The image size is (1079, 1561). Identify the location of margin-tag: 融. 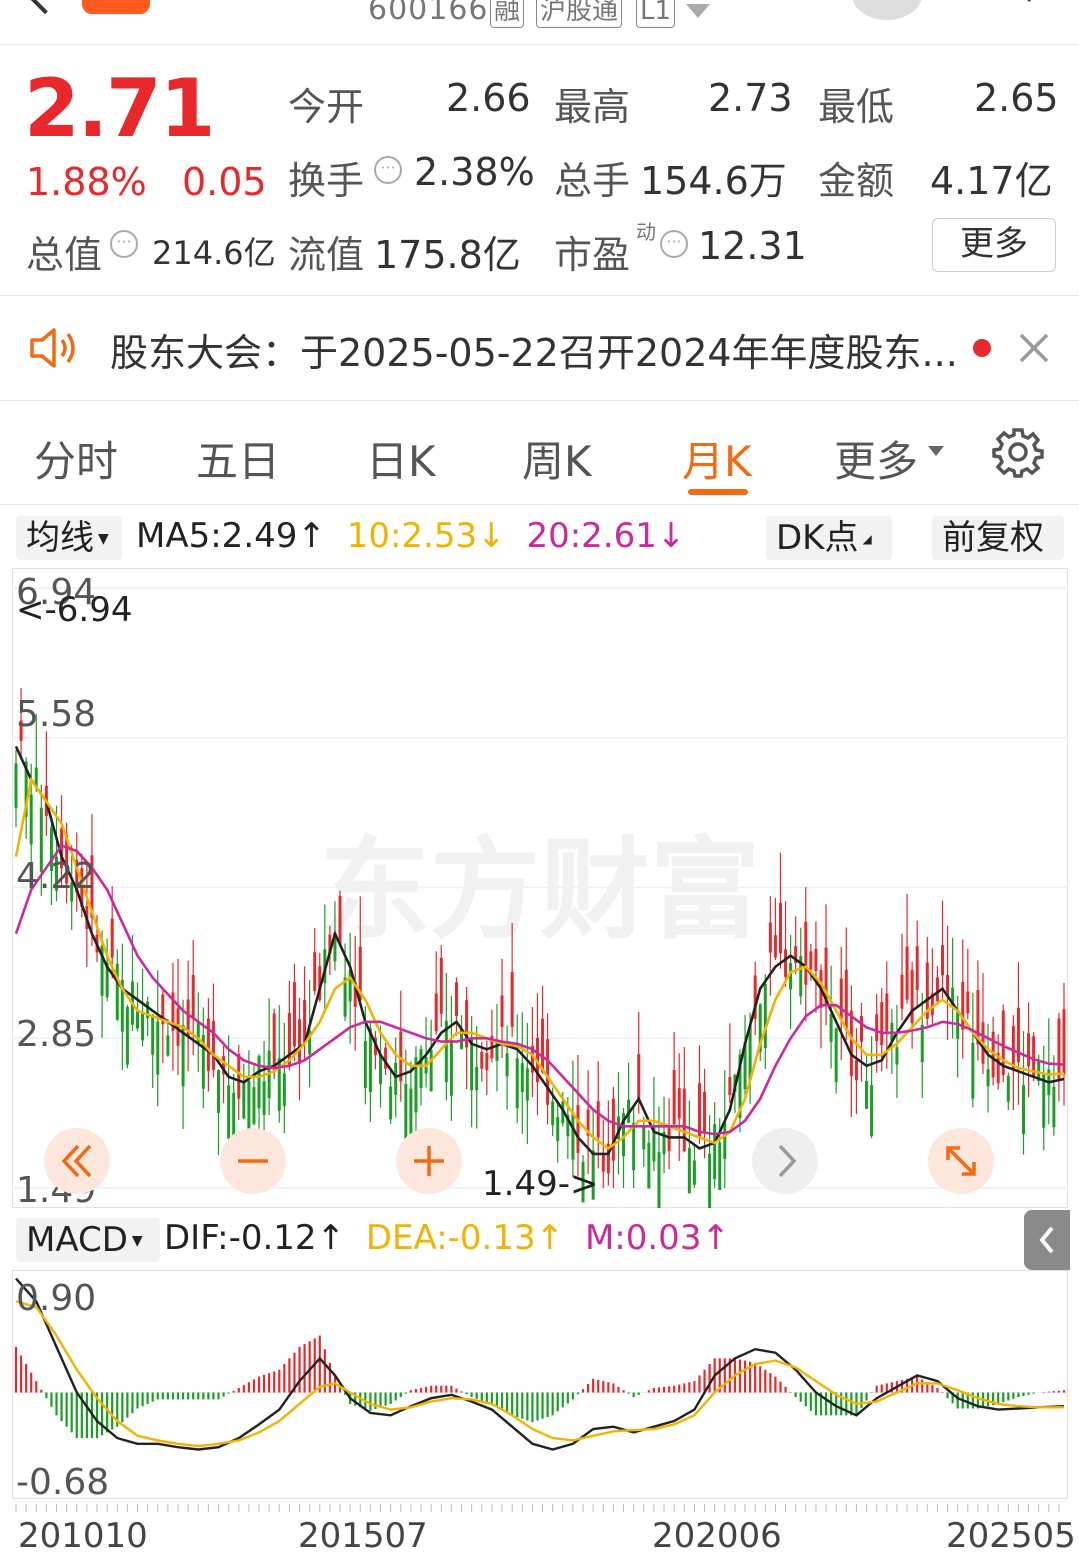
(507, 14).